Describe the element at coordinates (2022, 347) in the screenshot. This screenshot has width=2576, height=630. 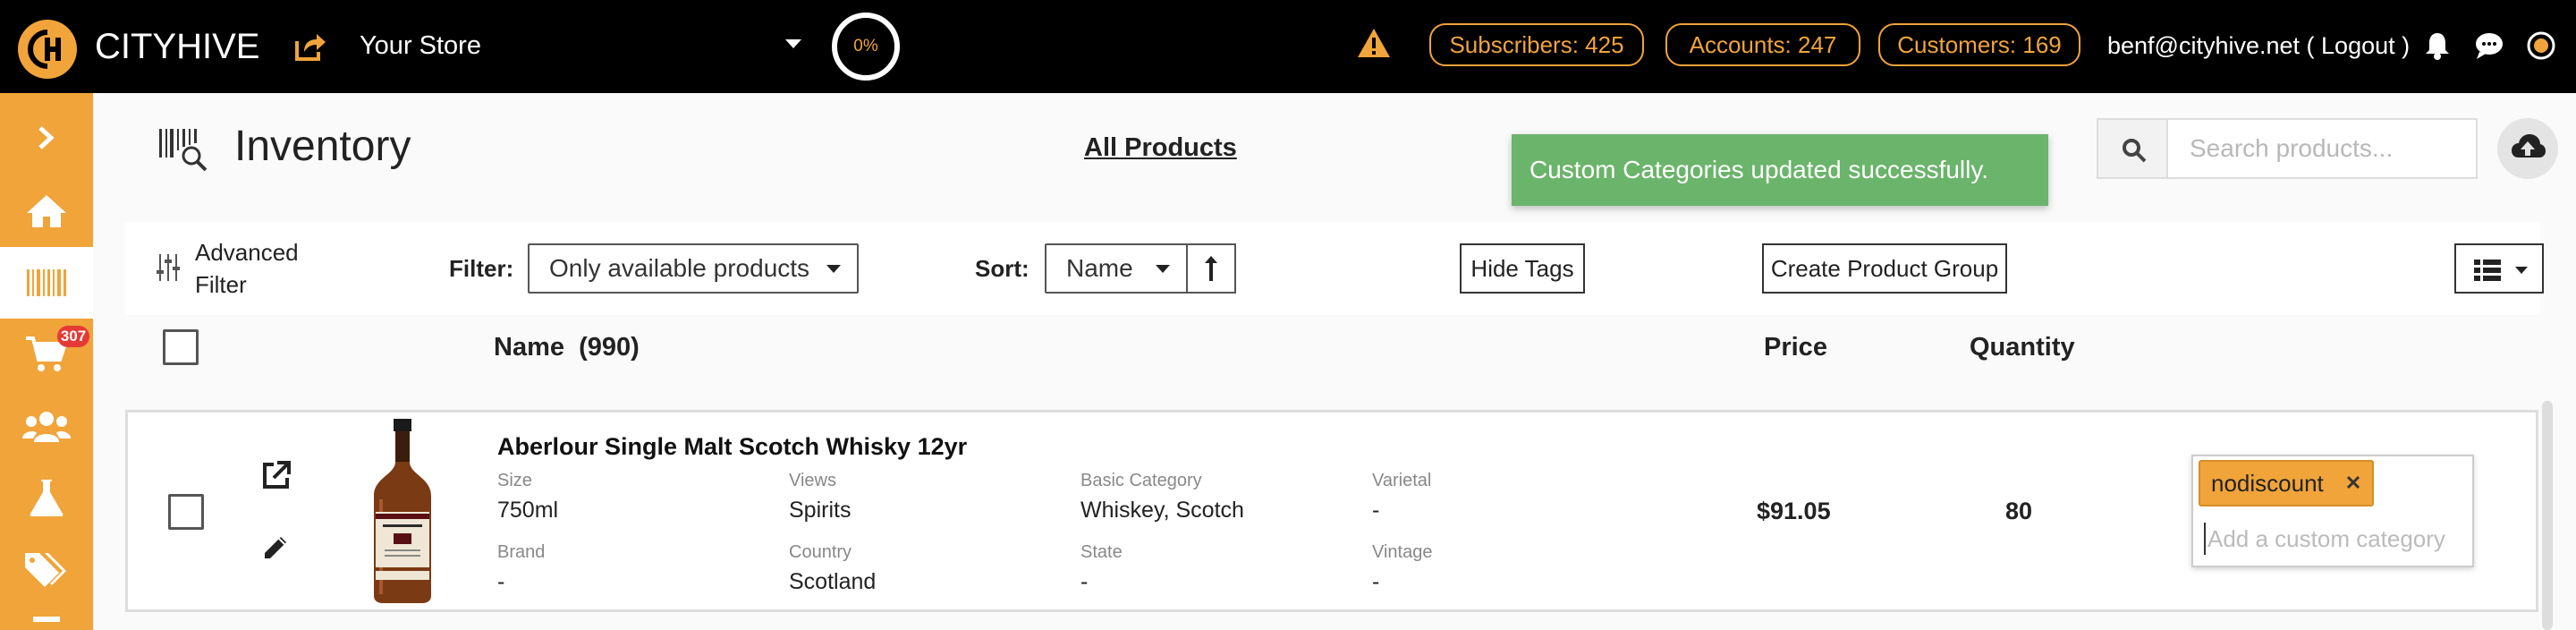
I see `quantity-column-header: Quantity` at that location.